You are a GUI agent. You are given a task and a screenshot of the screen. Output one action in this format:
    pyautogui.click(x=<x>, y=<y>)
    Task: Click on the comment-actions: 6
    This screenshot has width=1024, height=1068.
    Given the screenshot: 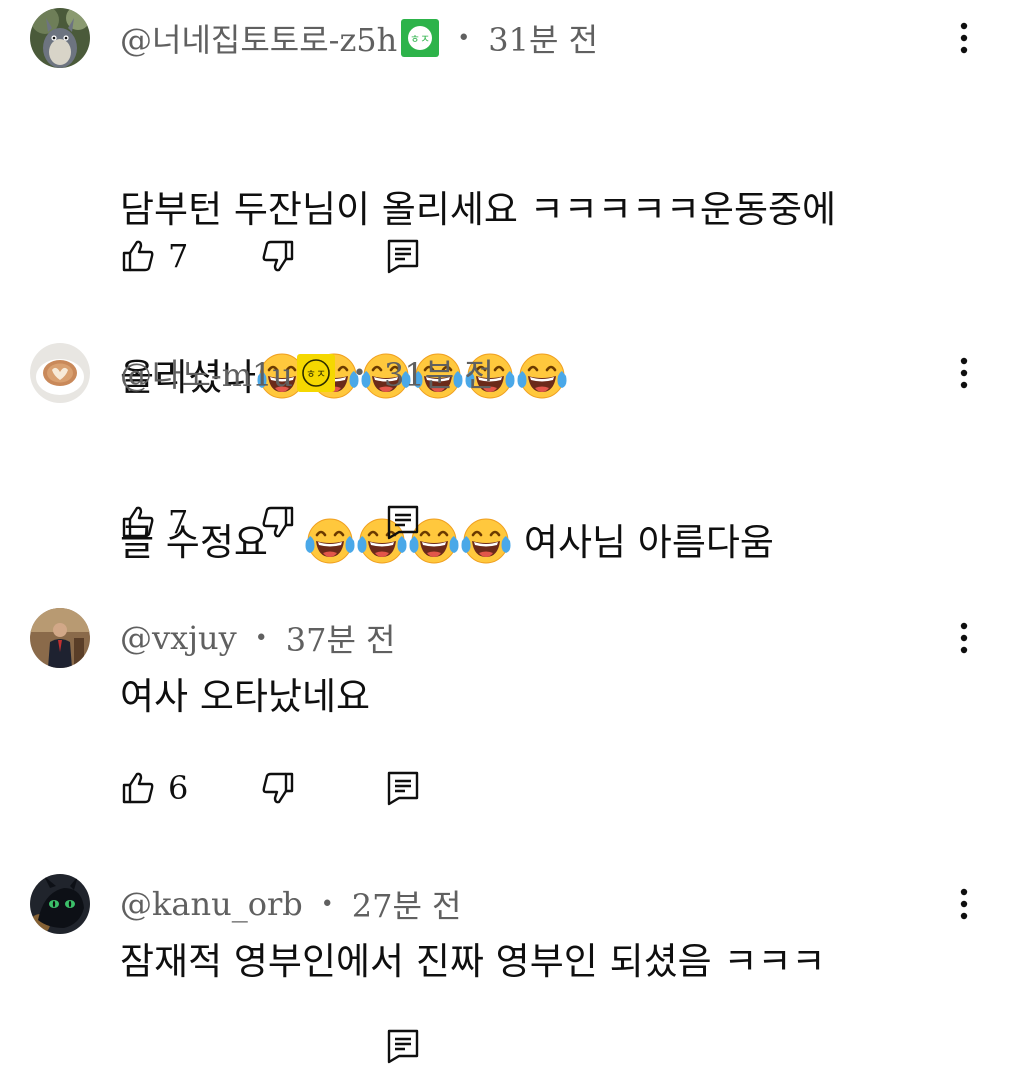 What is the action you would take?
    pyautogui.click(x=270, y=788)
    